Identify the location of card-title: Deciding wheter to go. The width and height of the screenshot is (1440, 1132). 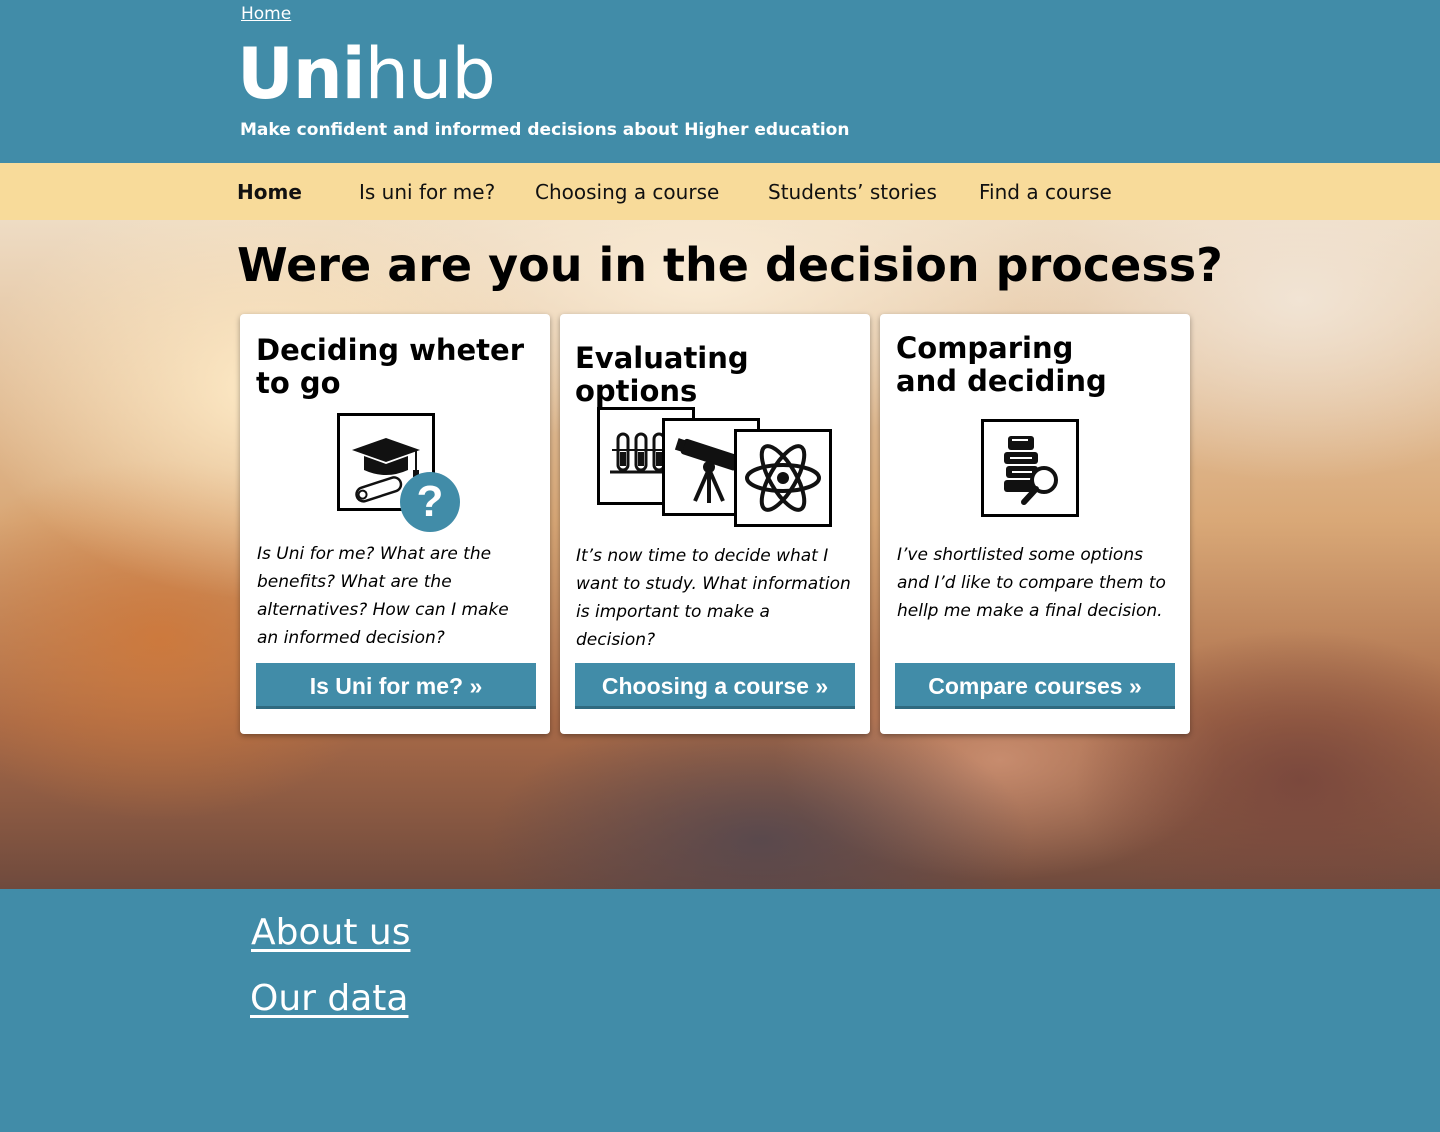
(390, 367).